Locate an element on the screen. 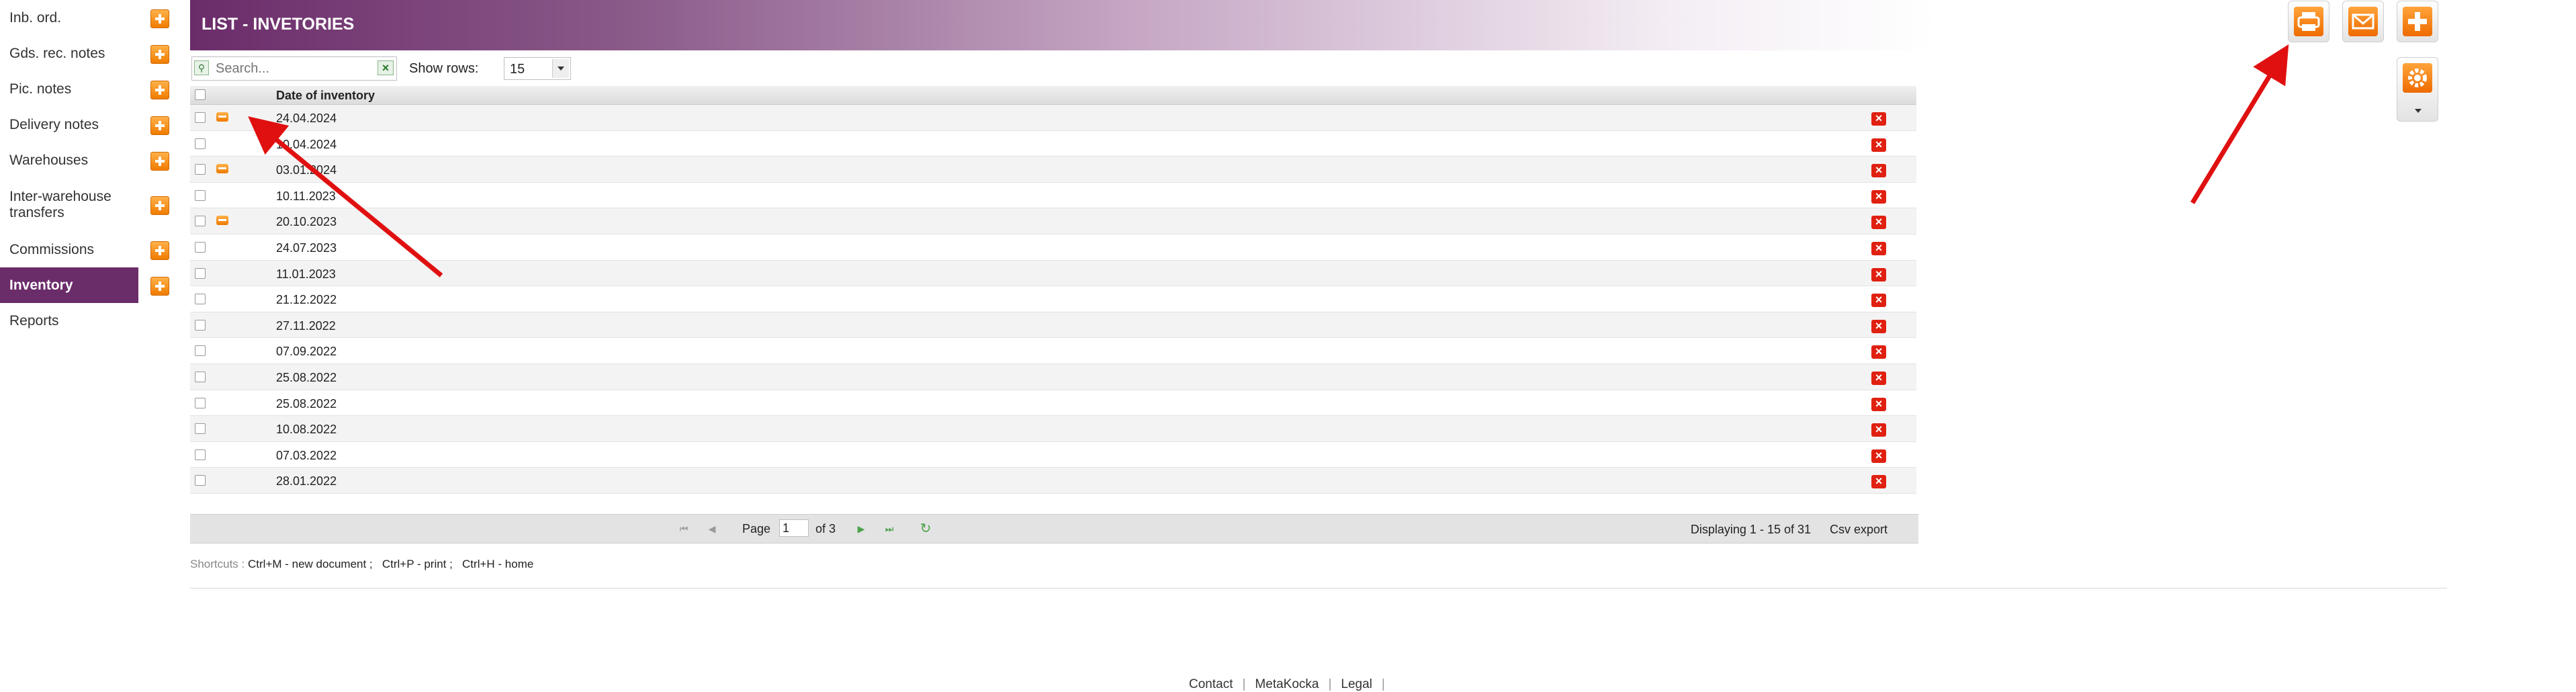 The height and width of the screenshot is (692, 2576). shortcut-print: Ctrl+P - print ; is located at coordinates (417, 564).